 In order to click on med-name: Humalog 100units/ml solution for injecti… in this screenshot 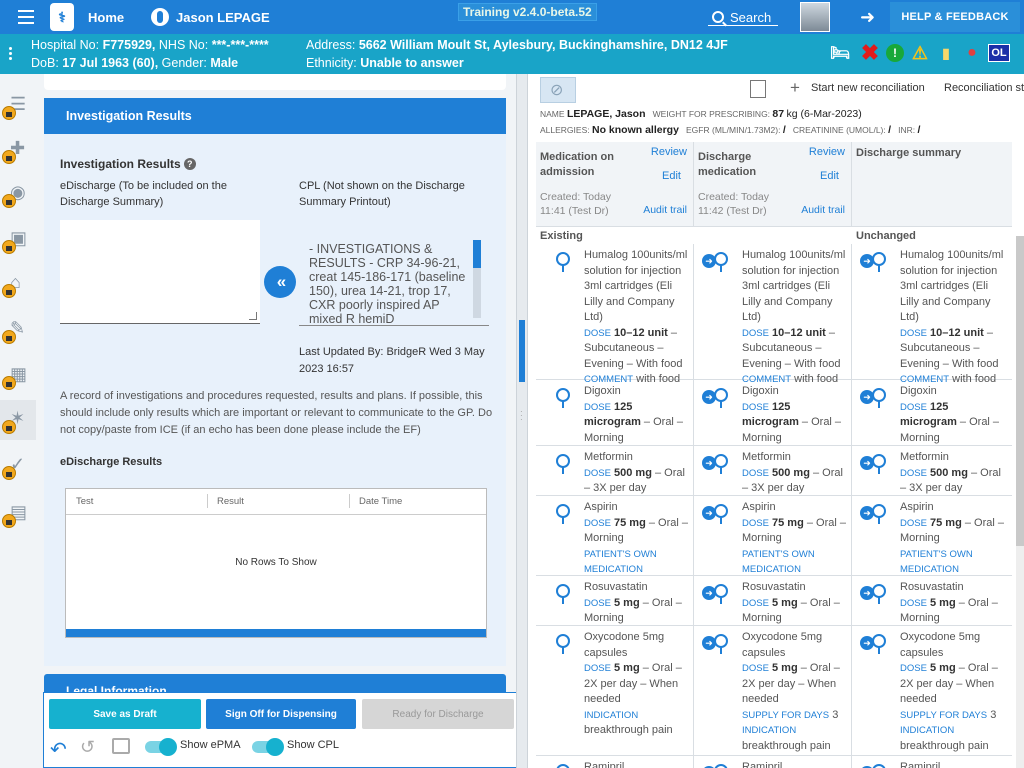, I will do `click(636, 286)`.